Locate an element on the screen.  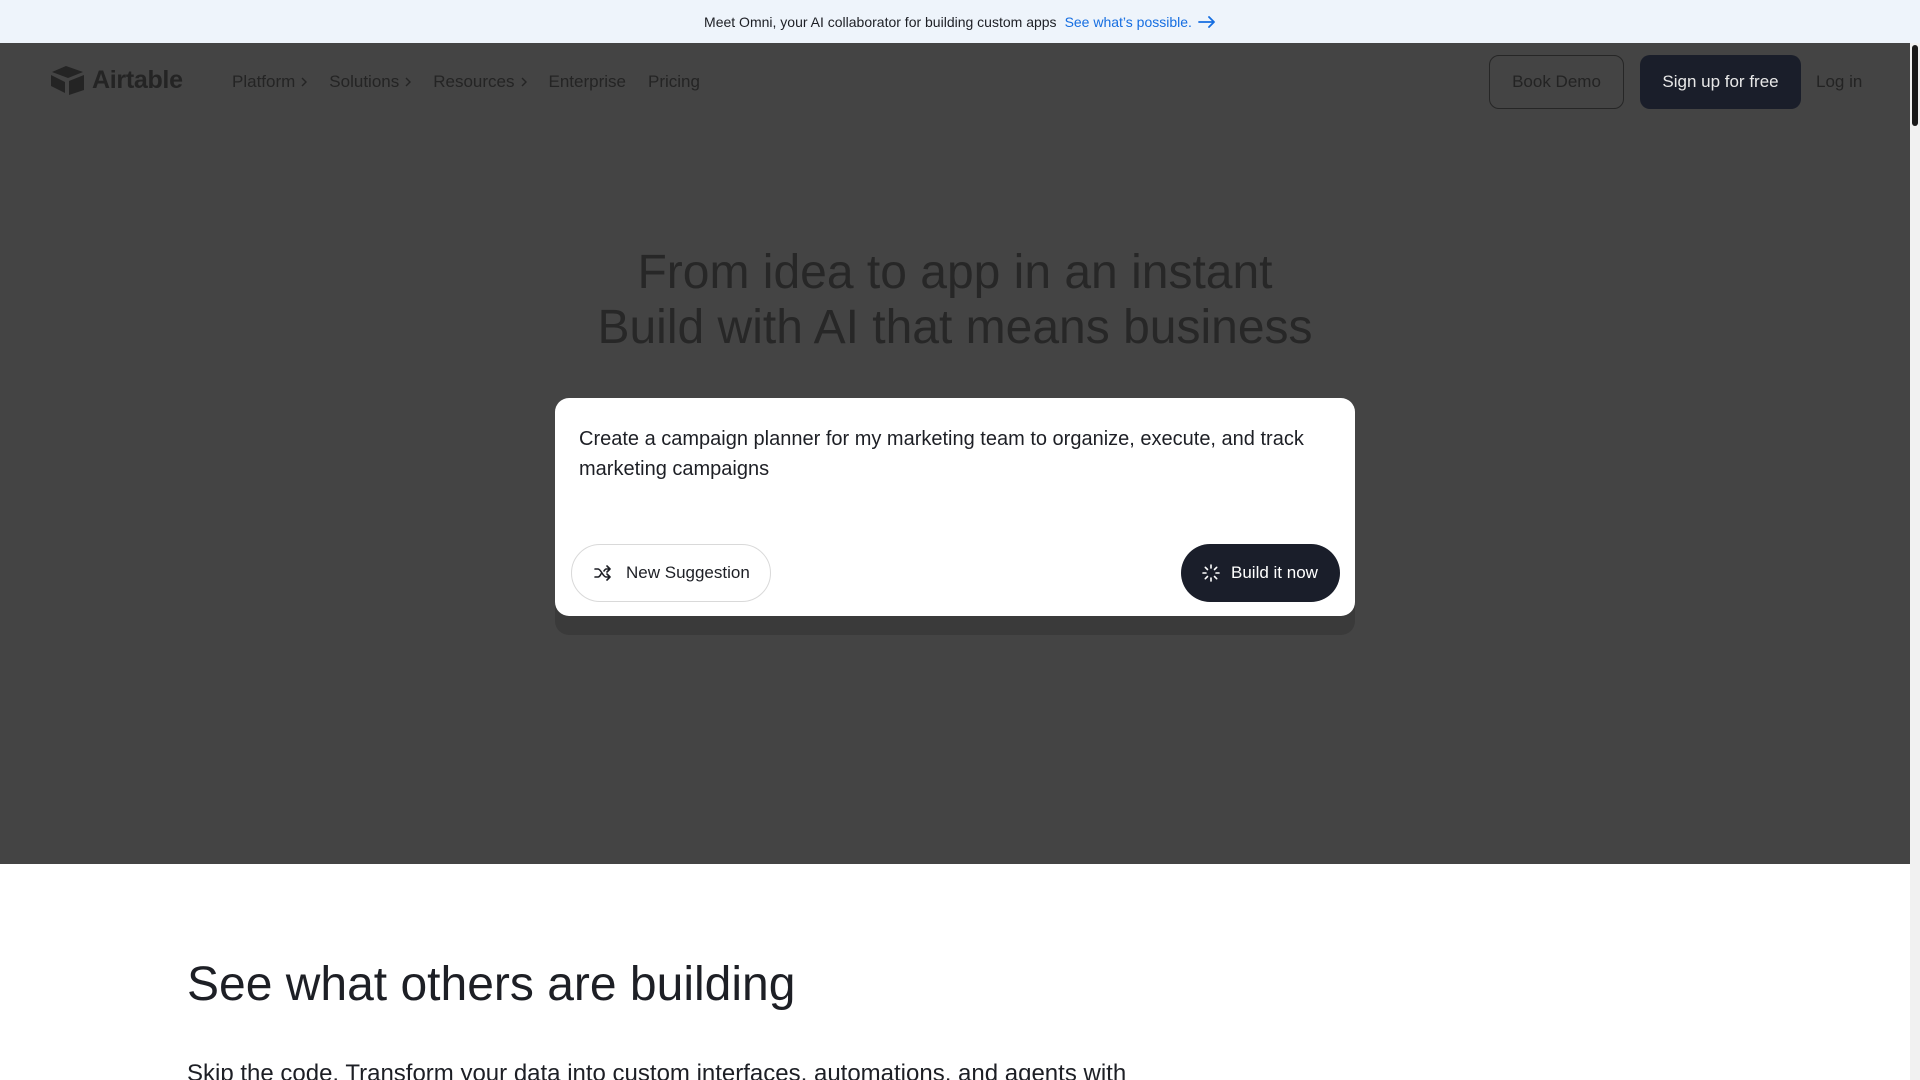
new-suggestion-label: New Suggestion is located at coordinates (688, 572).